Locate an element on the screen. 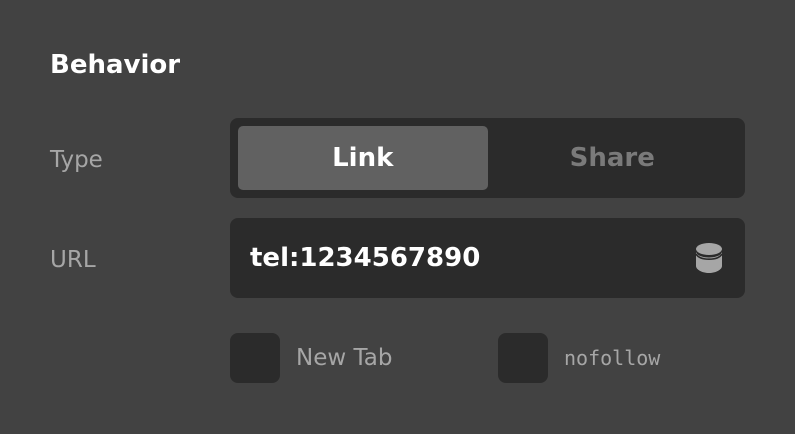  nofollow-label: nofollow is located at coordinates (612, 358).